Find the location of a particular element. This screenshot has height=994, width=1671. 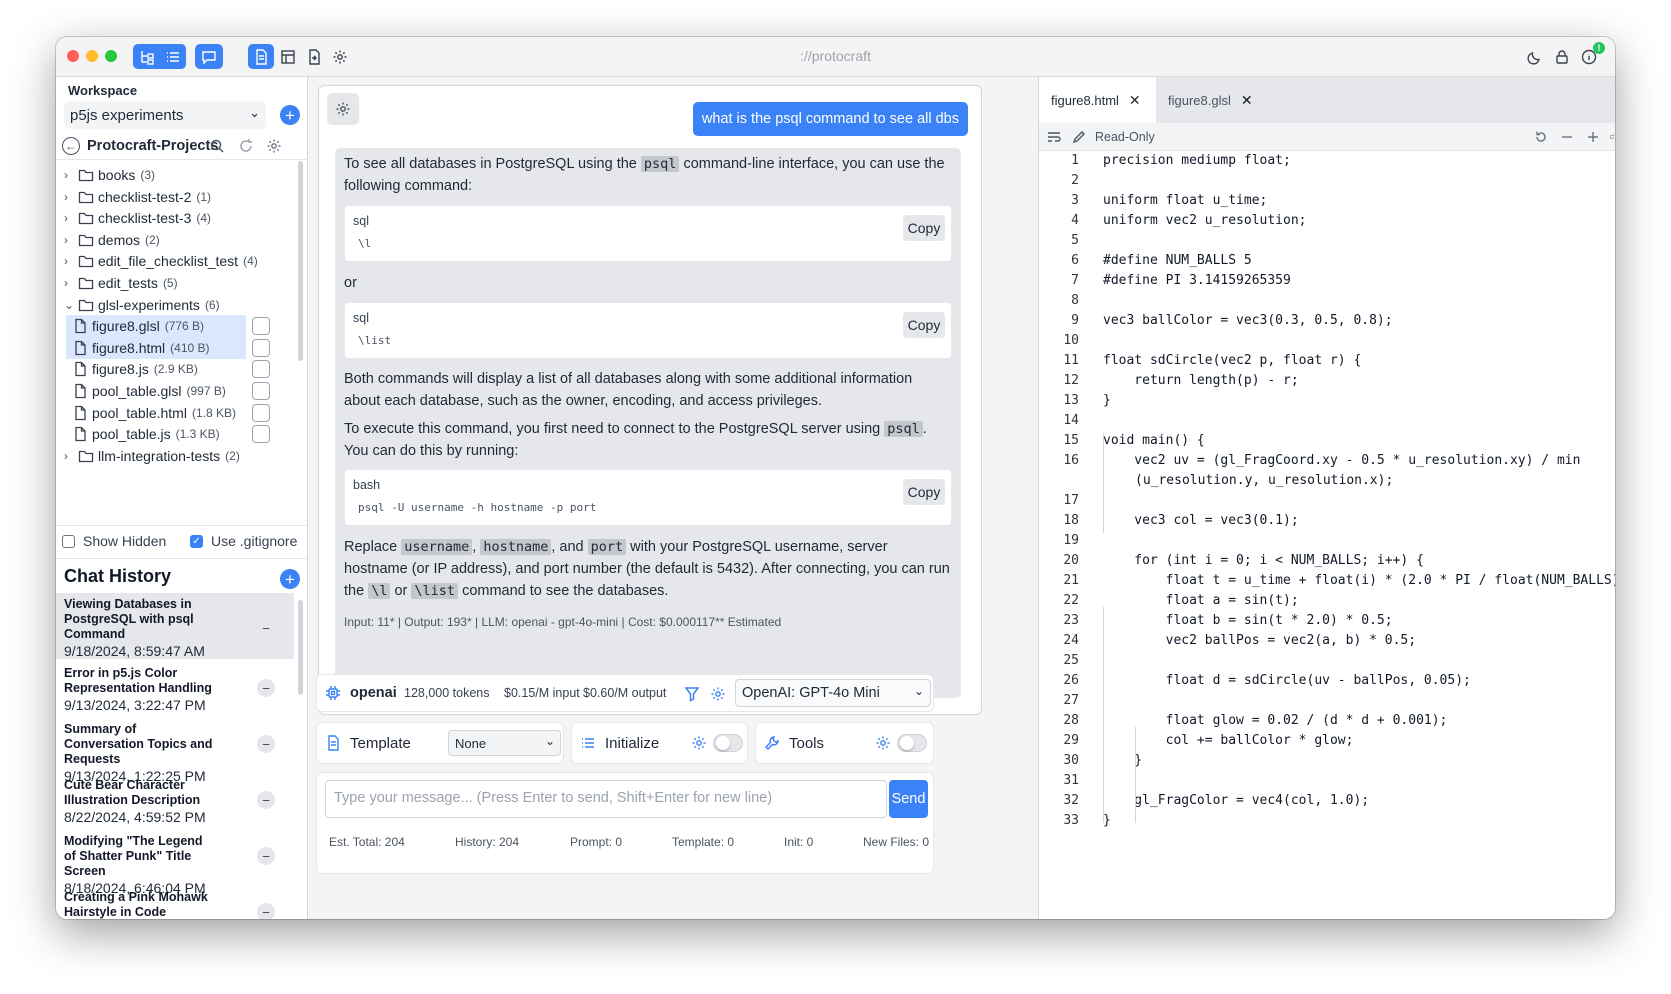

tab-figure8-glsl: figure8.glsl ✕ is located at coordinates (1209, 100).